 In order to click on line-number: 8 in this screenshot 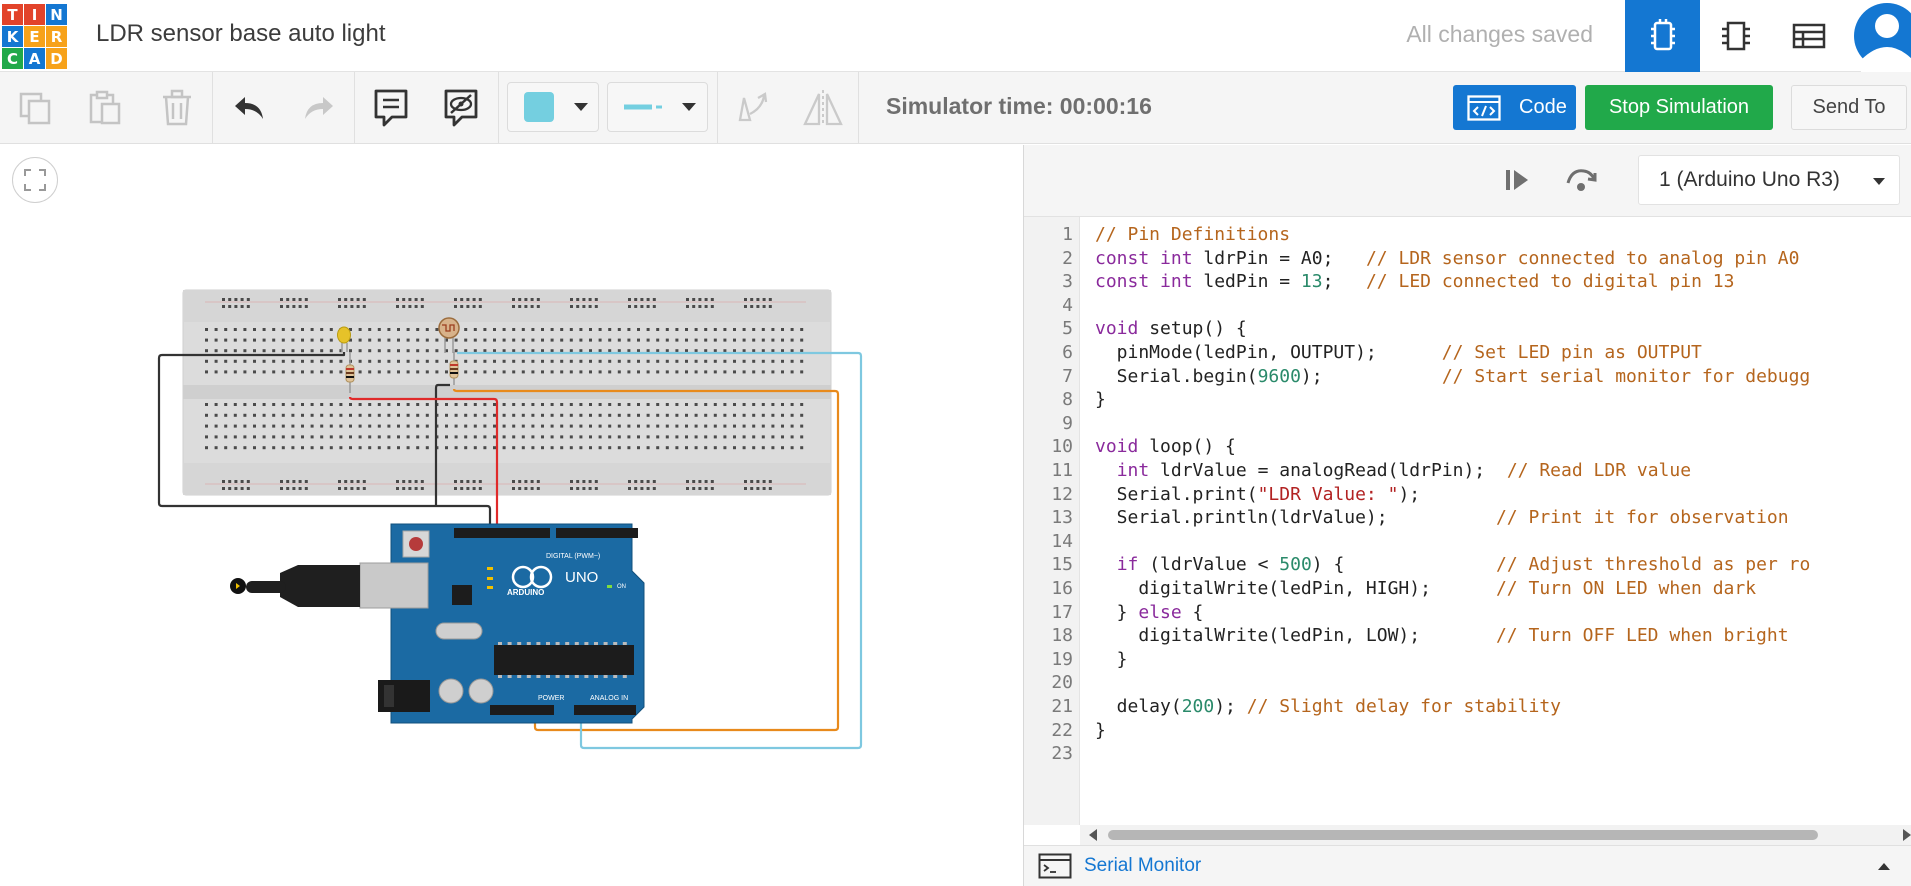, I will do `click(1067, 400)`.